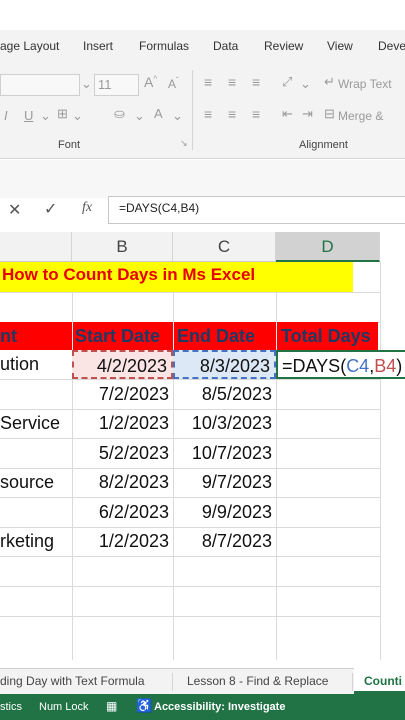 The image size is (405, 720). Describe the element at coordinates (36, 541) in the screenshot. I see `cell-department: rketing` at that location.